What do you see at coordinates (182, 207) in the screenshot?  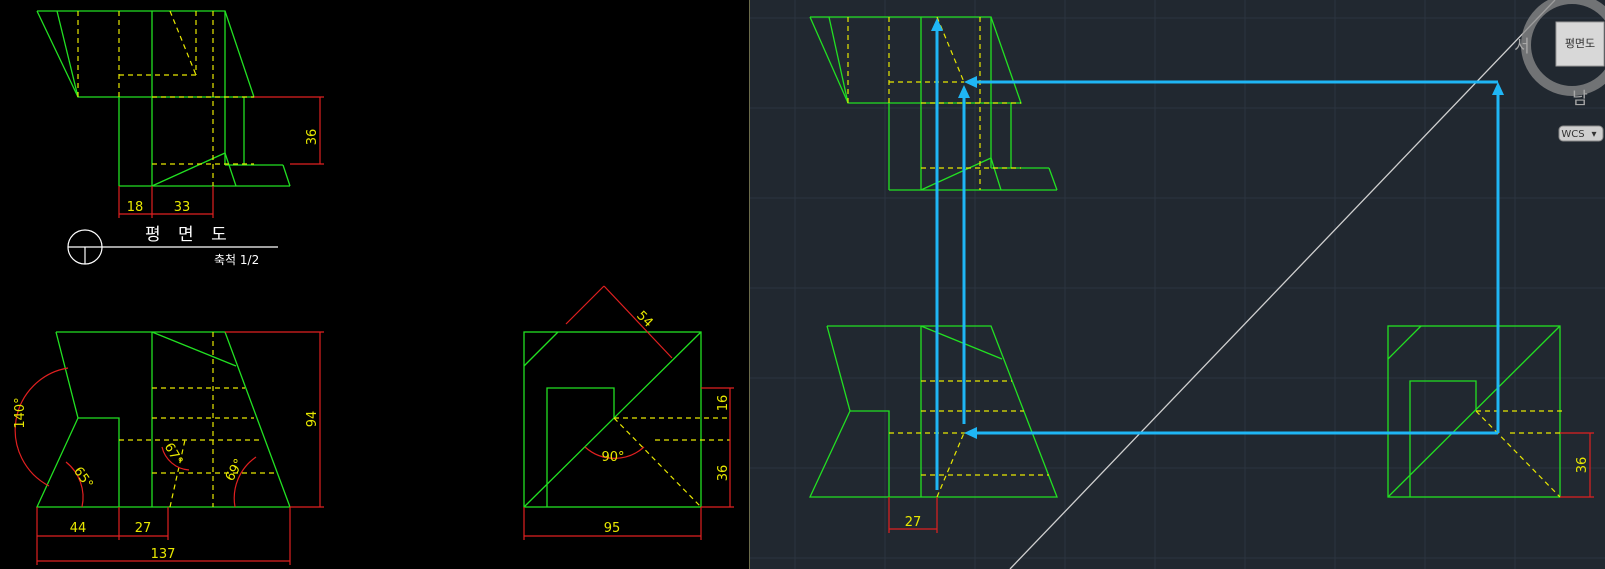 I see `plan-dim-w2: 33` at bounding box center [182, 207].